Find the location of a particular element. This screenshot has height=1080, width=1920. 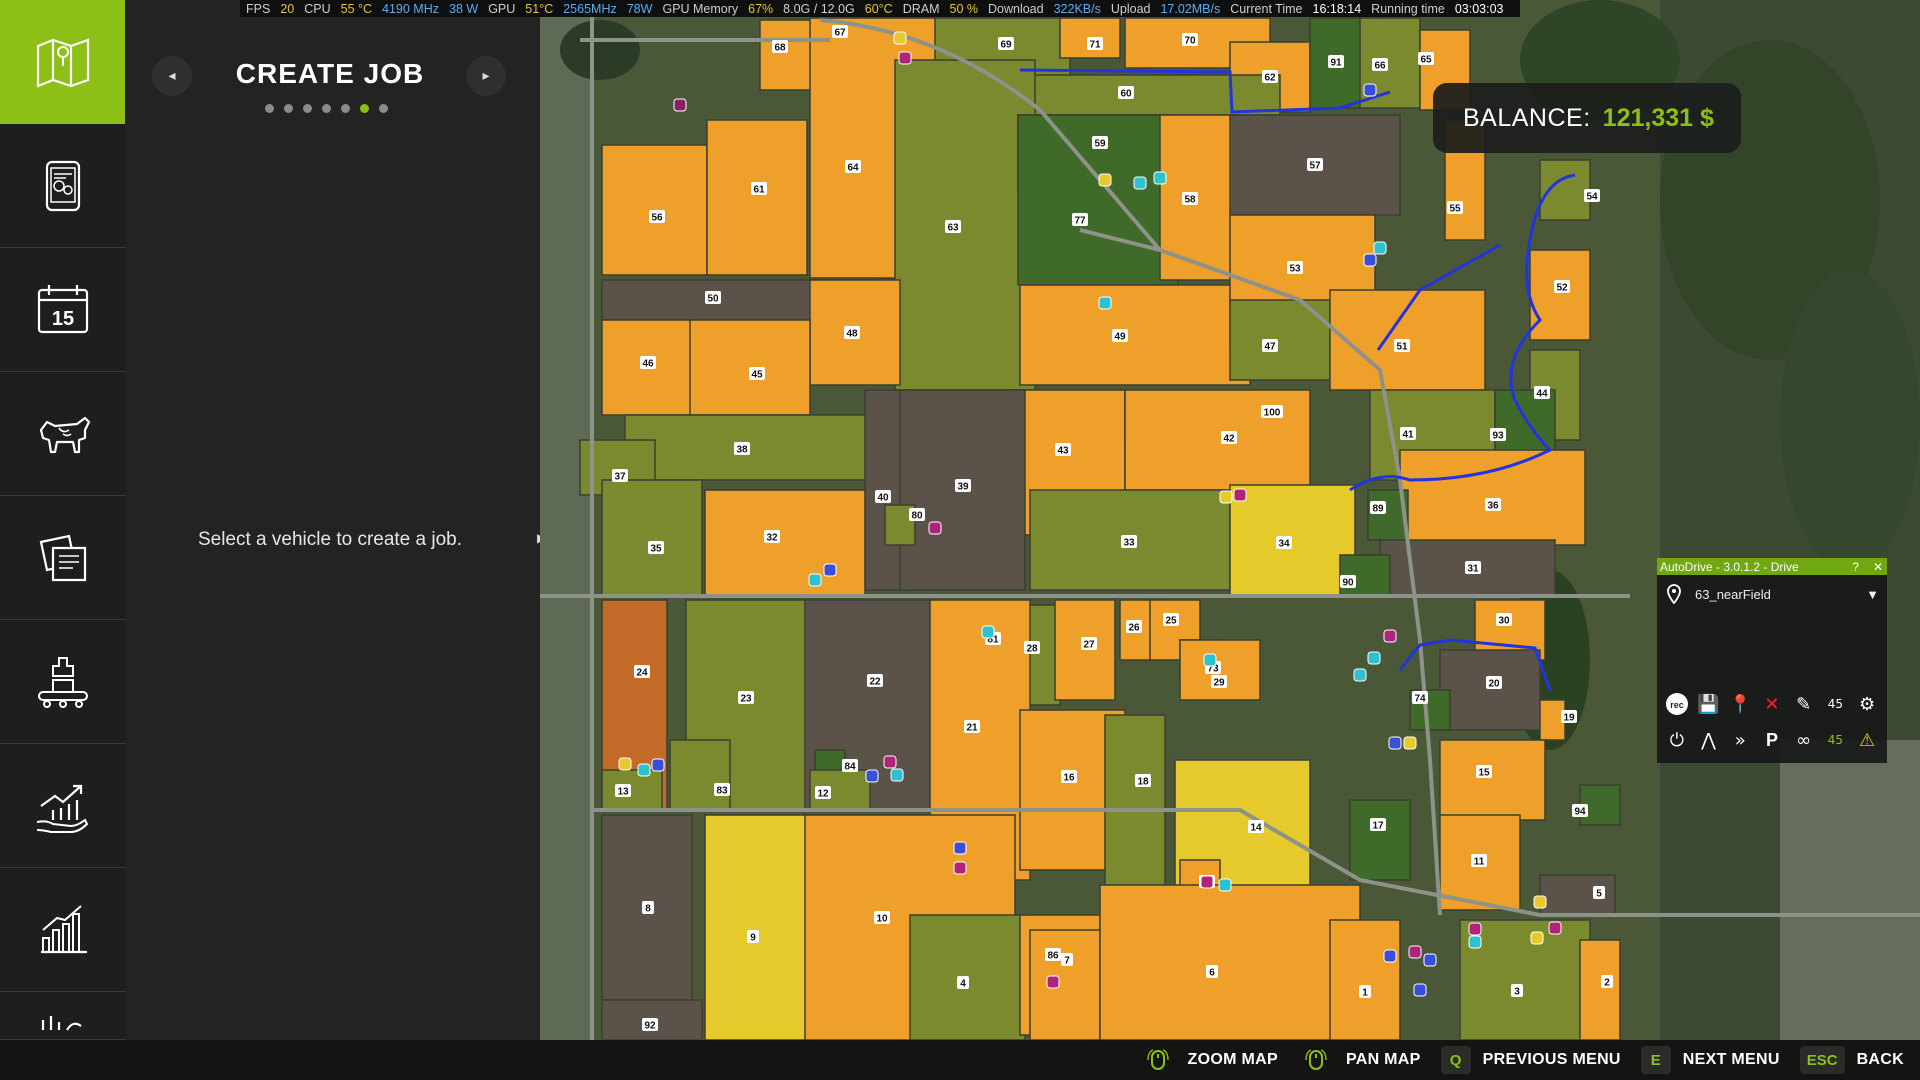

add-waypoint-icon: 📍 is located at coordinates (1740, 704).